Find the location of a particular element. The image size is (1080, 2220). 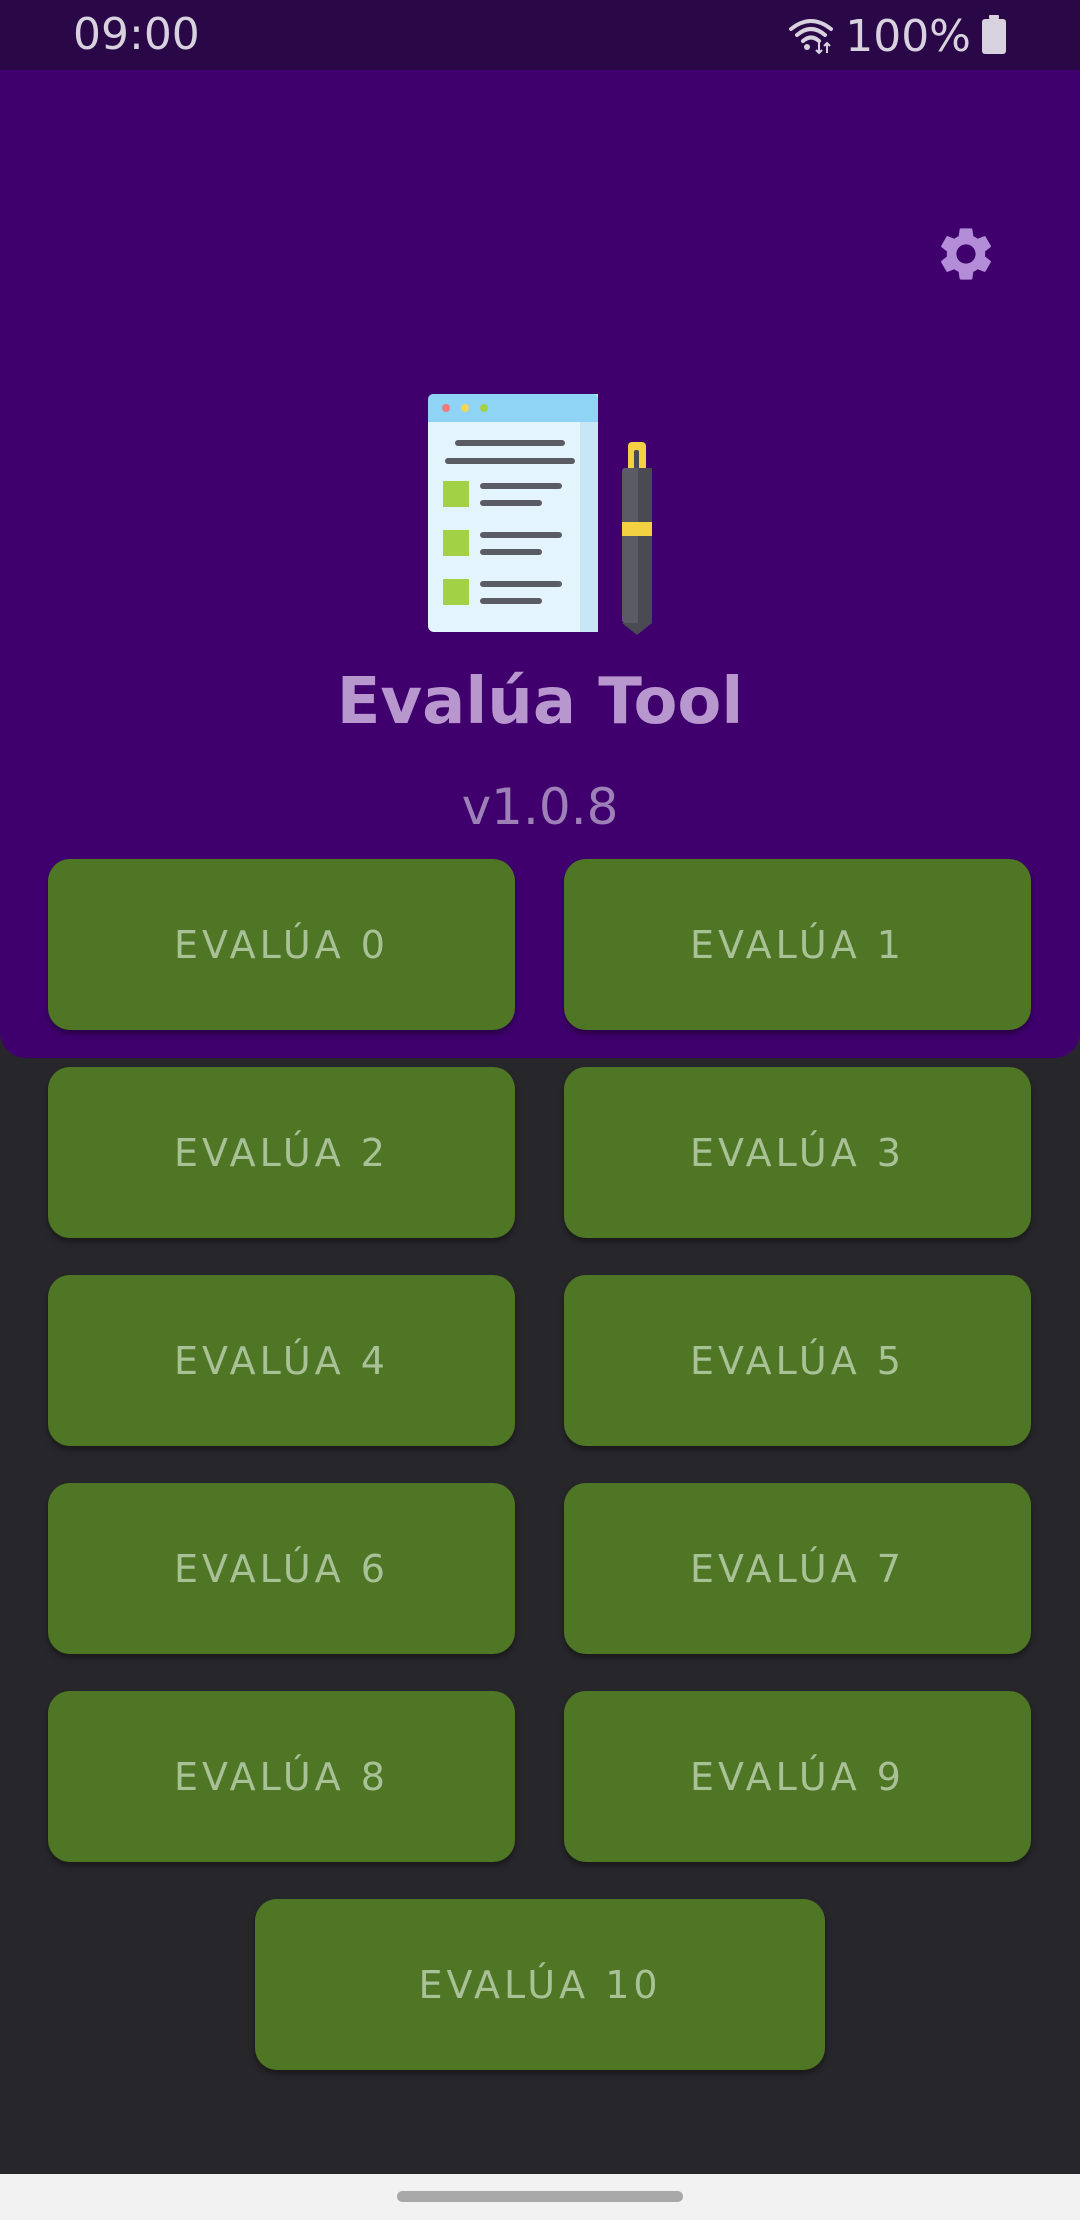

navigation-bar is located at coordinates (540, 2197).